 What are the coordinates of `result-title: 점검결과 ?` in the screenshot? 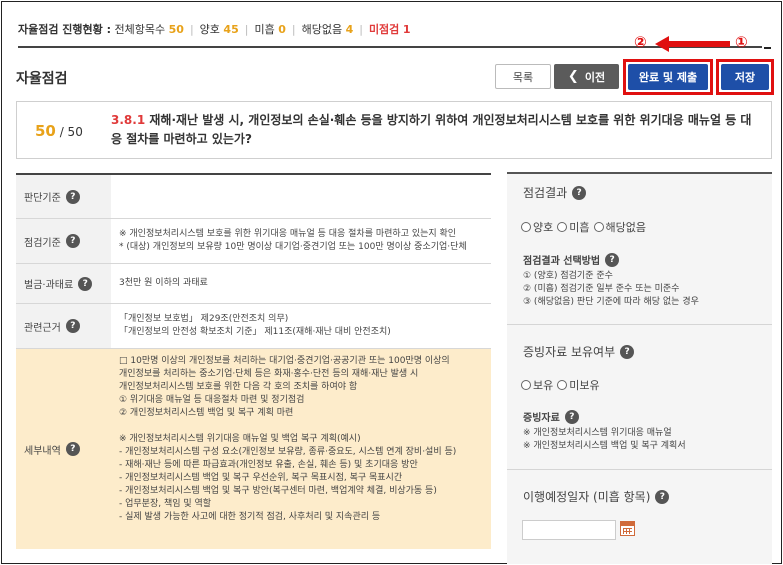 It's located at (555, 192).